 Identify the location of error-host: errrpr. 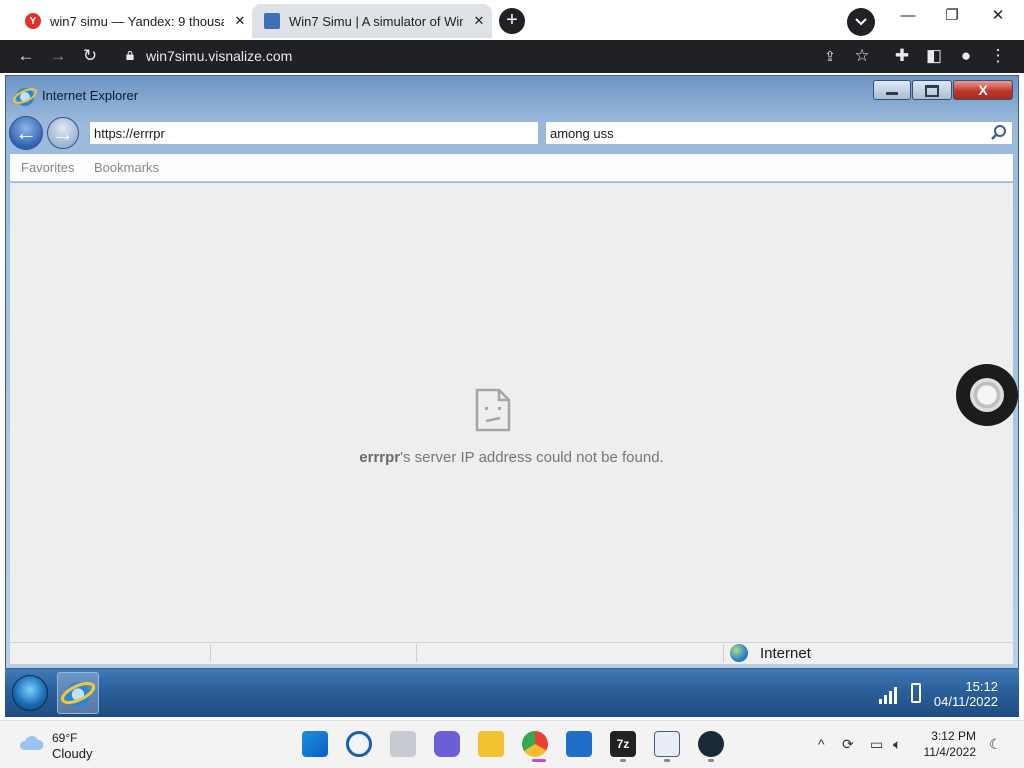
(380, 457).